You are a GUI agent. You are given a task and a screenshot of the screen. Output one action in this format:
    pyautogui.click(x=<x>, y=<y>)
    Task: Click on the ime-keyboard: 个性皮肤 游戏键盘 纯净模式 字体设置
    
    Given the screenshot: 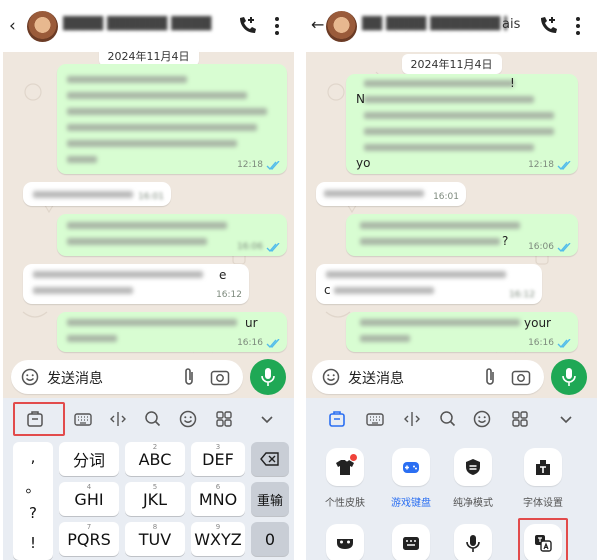 What is the action you would take?
    pyautogui.click(x=451, y=479)
    